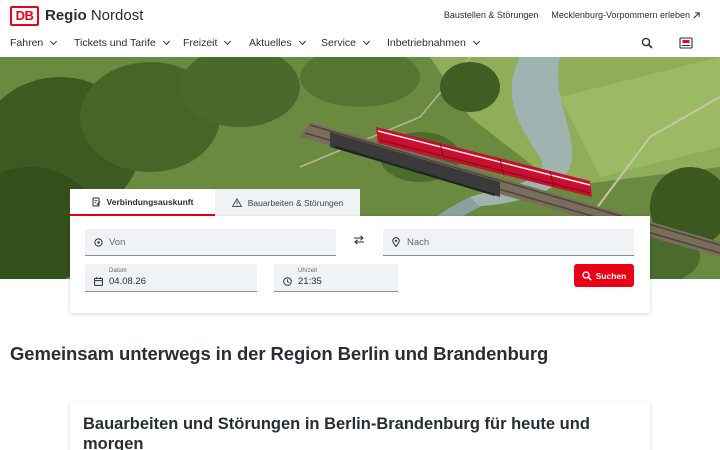 This screenshot has width=720, height=450. I want to click on nav-label: Freizeit, so click(200, 43).